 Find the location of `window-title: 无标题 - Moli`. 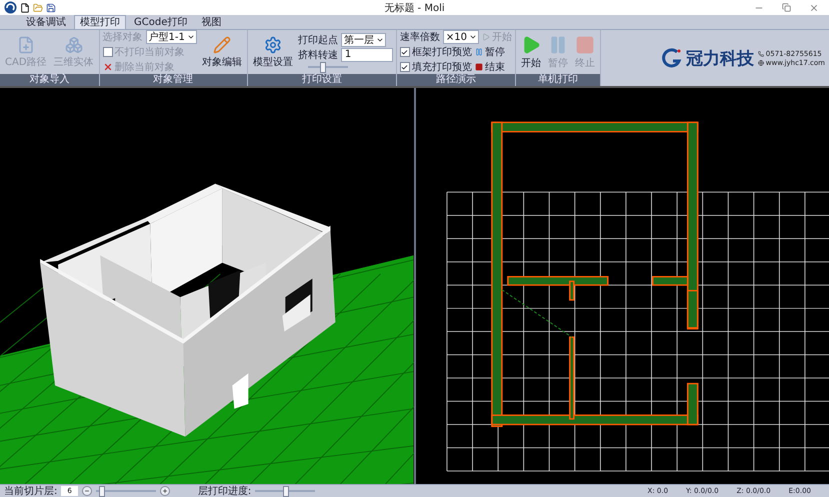

window-title: 无标题 - Moli is located at coordinates (414, 8).